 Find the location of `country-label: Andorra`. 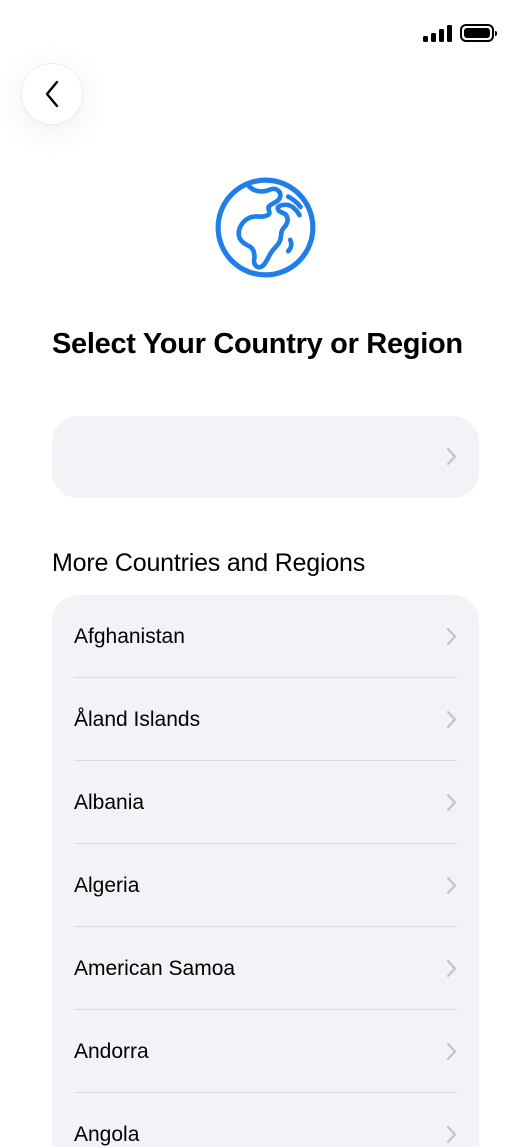

country-label: Andorra is located at coordinates (111, 1051).